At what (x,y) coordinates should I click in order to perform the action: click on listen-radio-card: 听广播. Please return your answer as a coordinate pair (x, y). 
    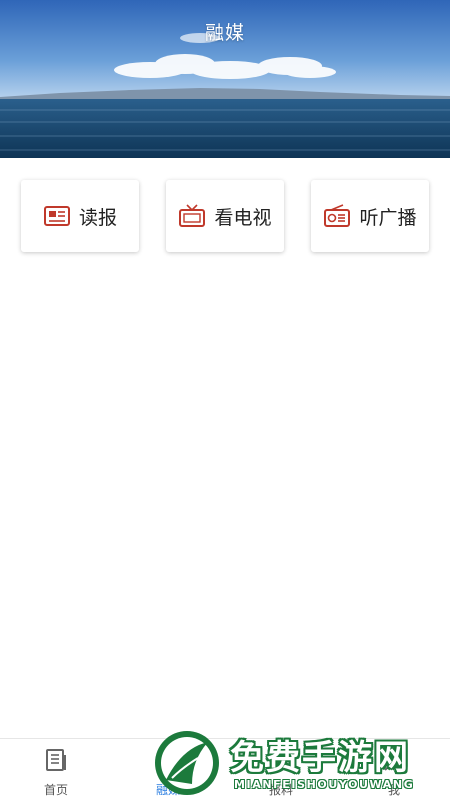
    Looking at the image, I should click on (370, 216).